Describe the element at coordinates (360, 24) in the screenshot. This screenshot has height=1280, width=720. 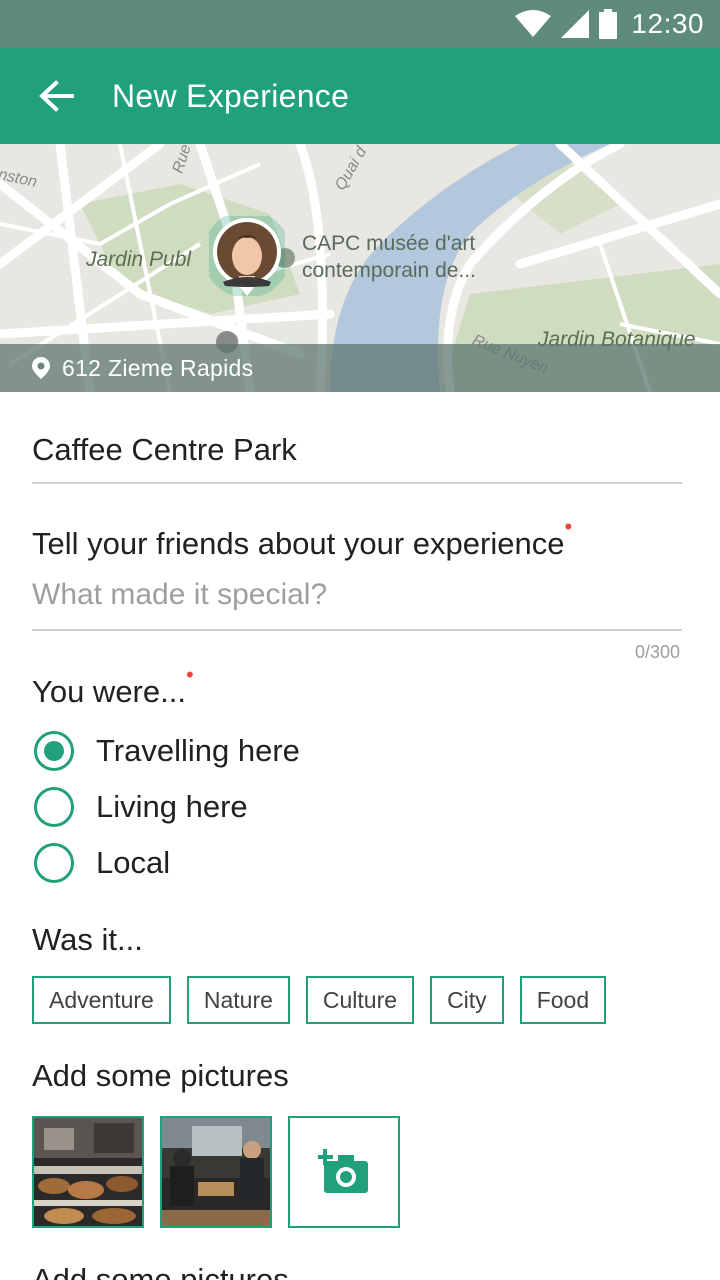
I see `status-bar: 12:30` at that location.